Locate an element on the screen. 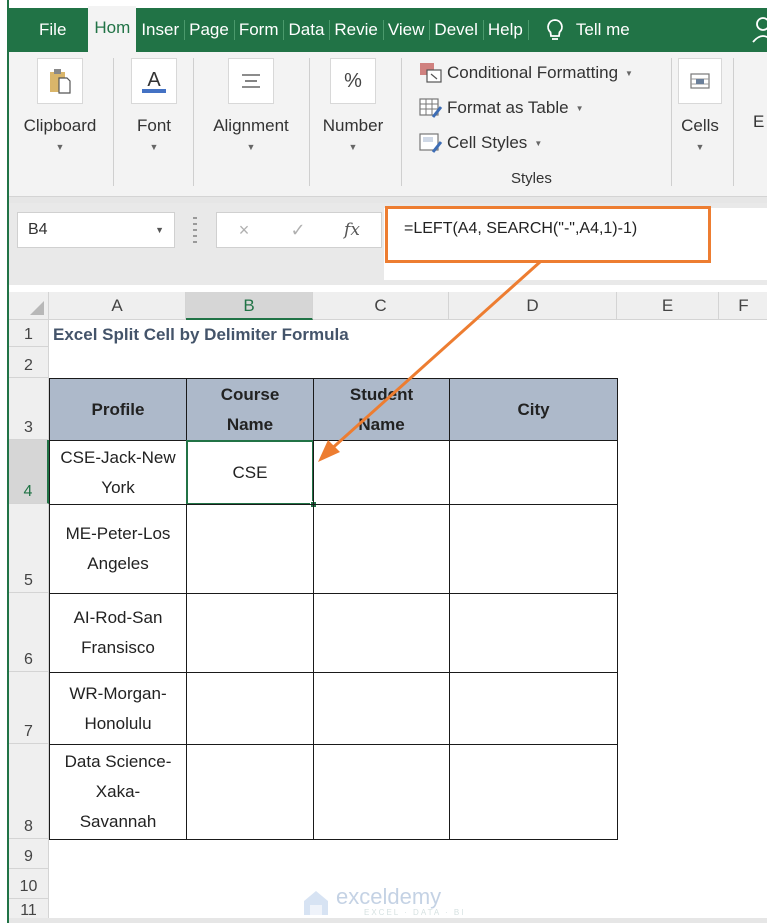 The image size is (767, 923). window-left-edge is located at coordinates (4, 461).